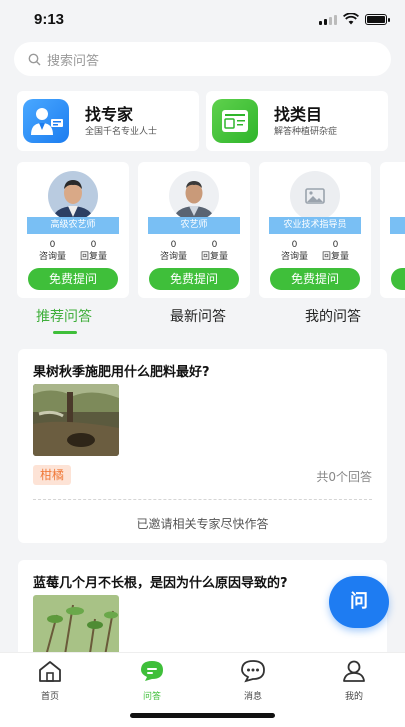 This screenshot has height=727, width=405. Describe the element at coordinates (333, 316) in the screenshot. I see `tab-mine: 我的问答` at that location.